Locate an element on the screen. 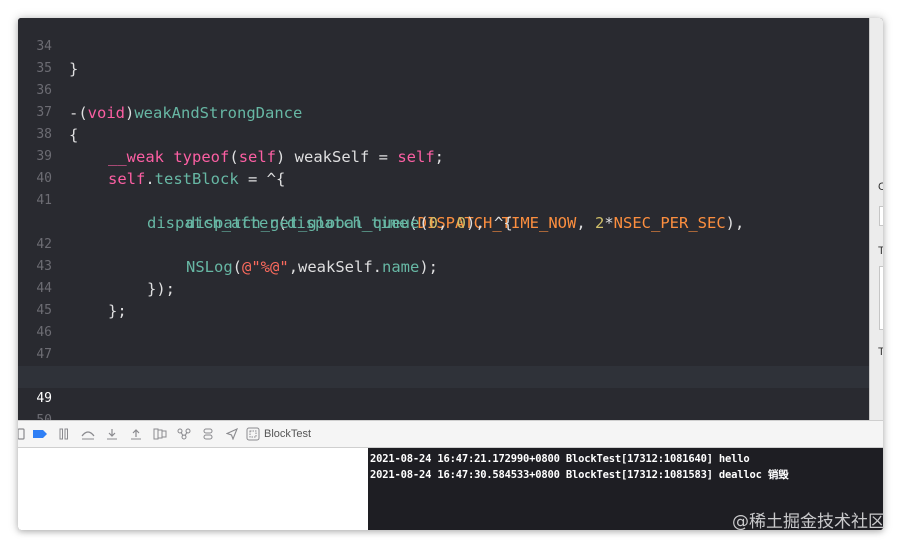  inspector-text-area is located at coordinates (881, 298).